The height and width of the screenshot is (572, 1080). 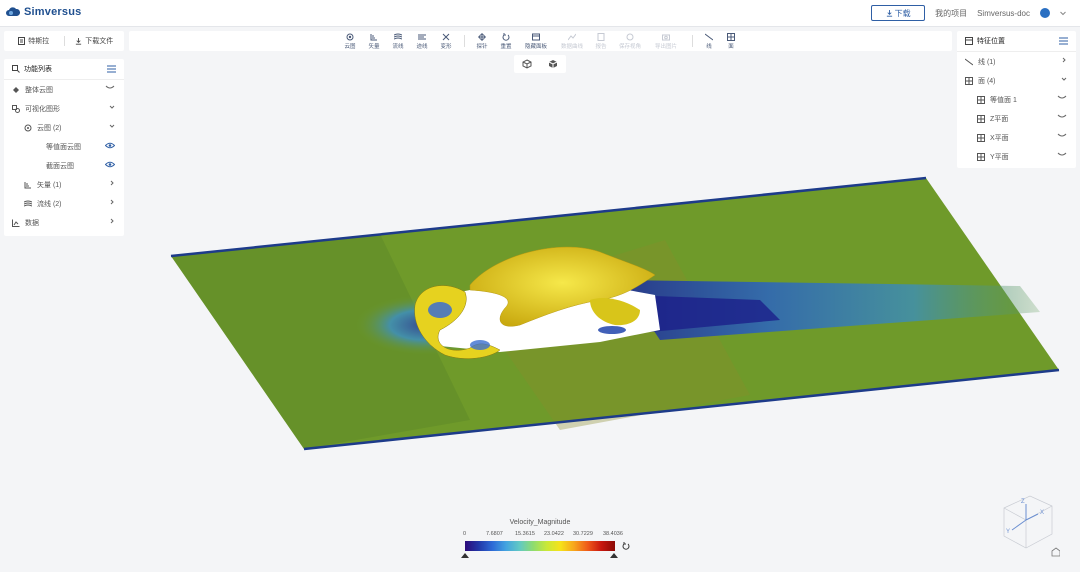 What do you see at coordinates (60, 166) in the screenshot?
I see `tree-label: 截面云图` at bounding box center [60, 166].